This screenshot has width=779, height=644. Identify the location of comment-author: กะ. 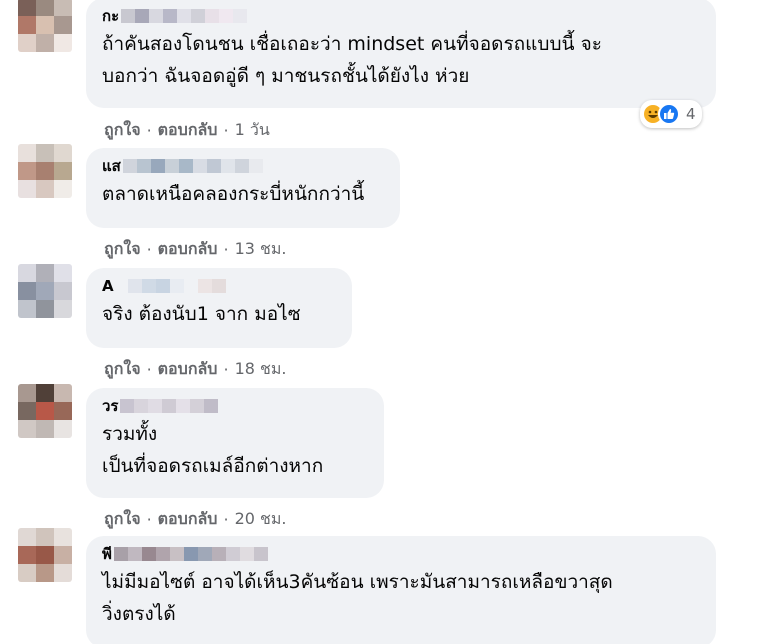
(110, 16).